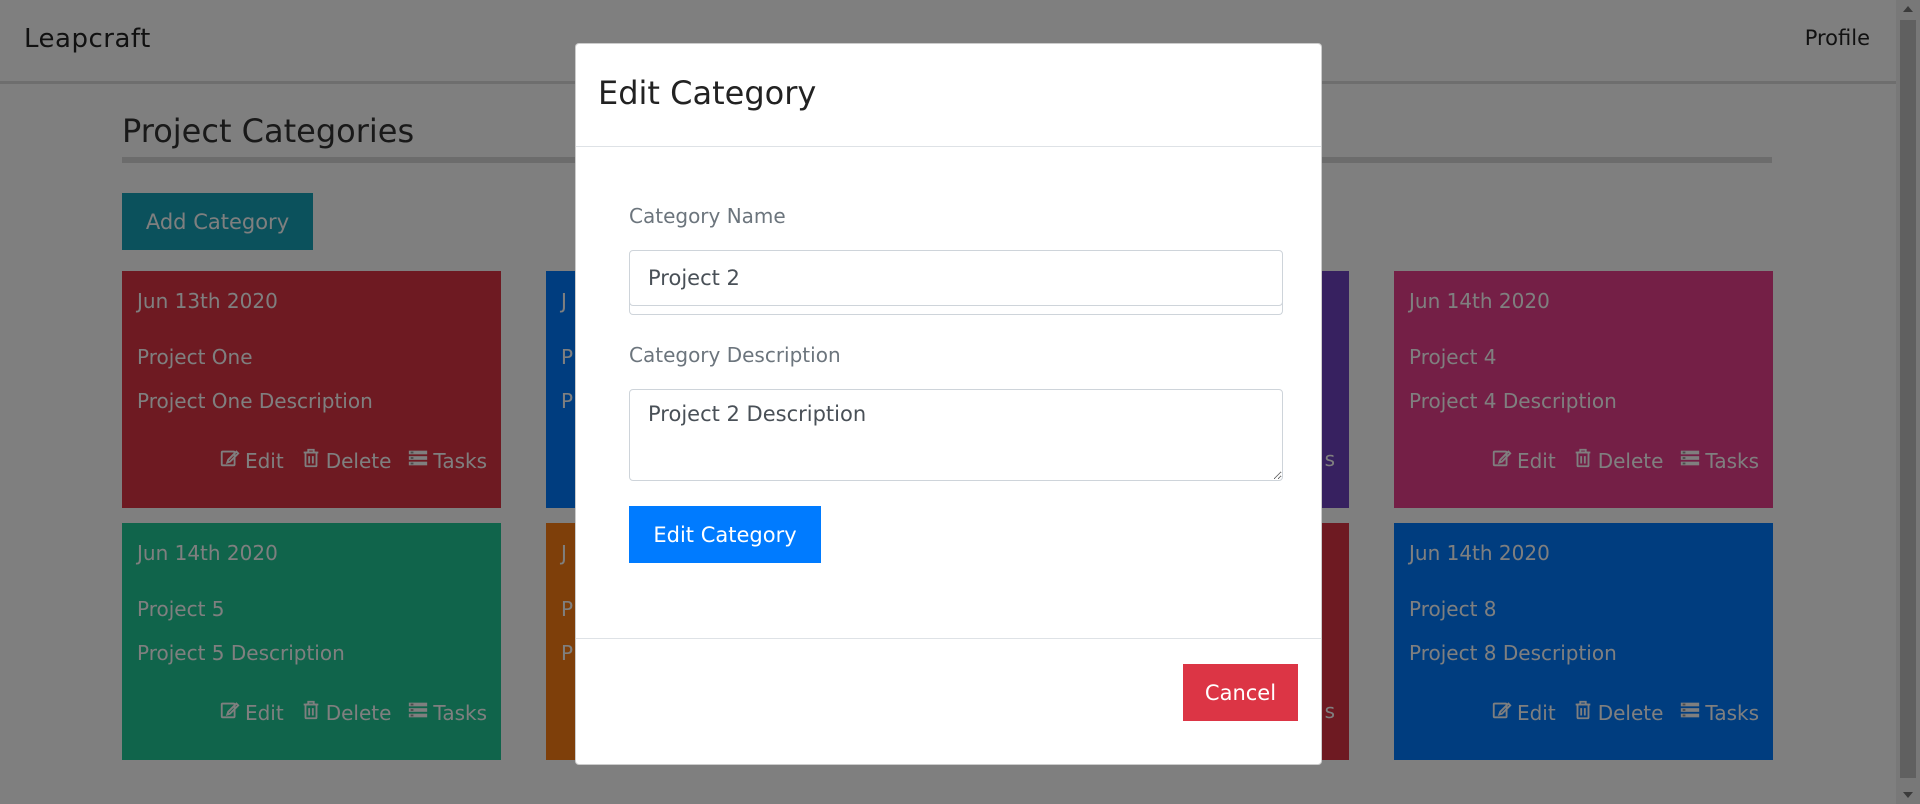 The height and width of the screenshot is (804, 1920). What do you see at coordinates (707, 216) in the screenshot?
I see `category-name-label: Category Name` at bounding box center [707, 216].